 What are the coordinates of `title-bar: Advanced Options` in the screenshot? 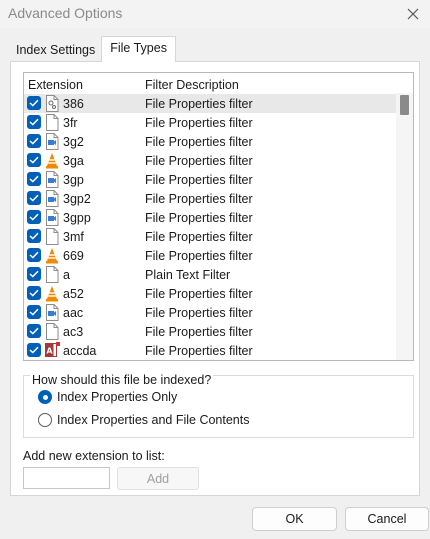 It's located at (215, 14).